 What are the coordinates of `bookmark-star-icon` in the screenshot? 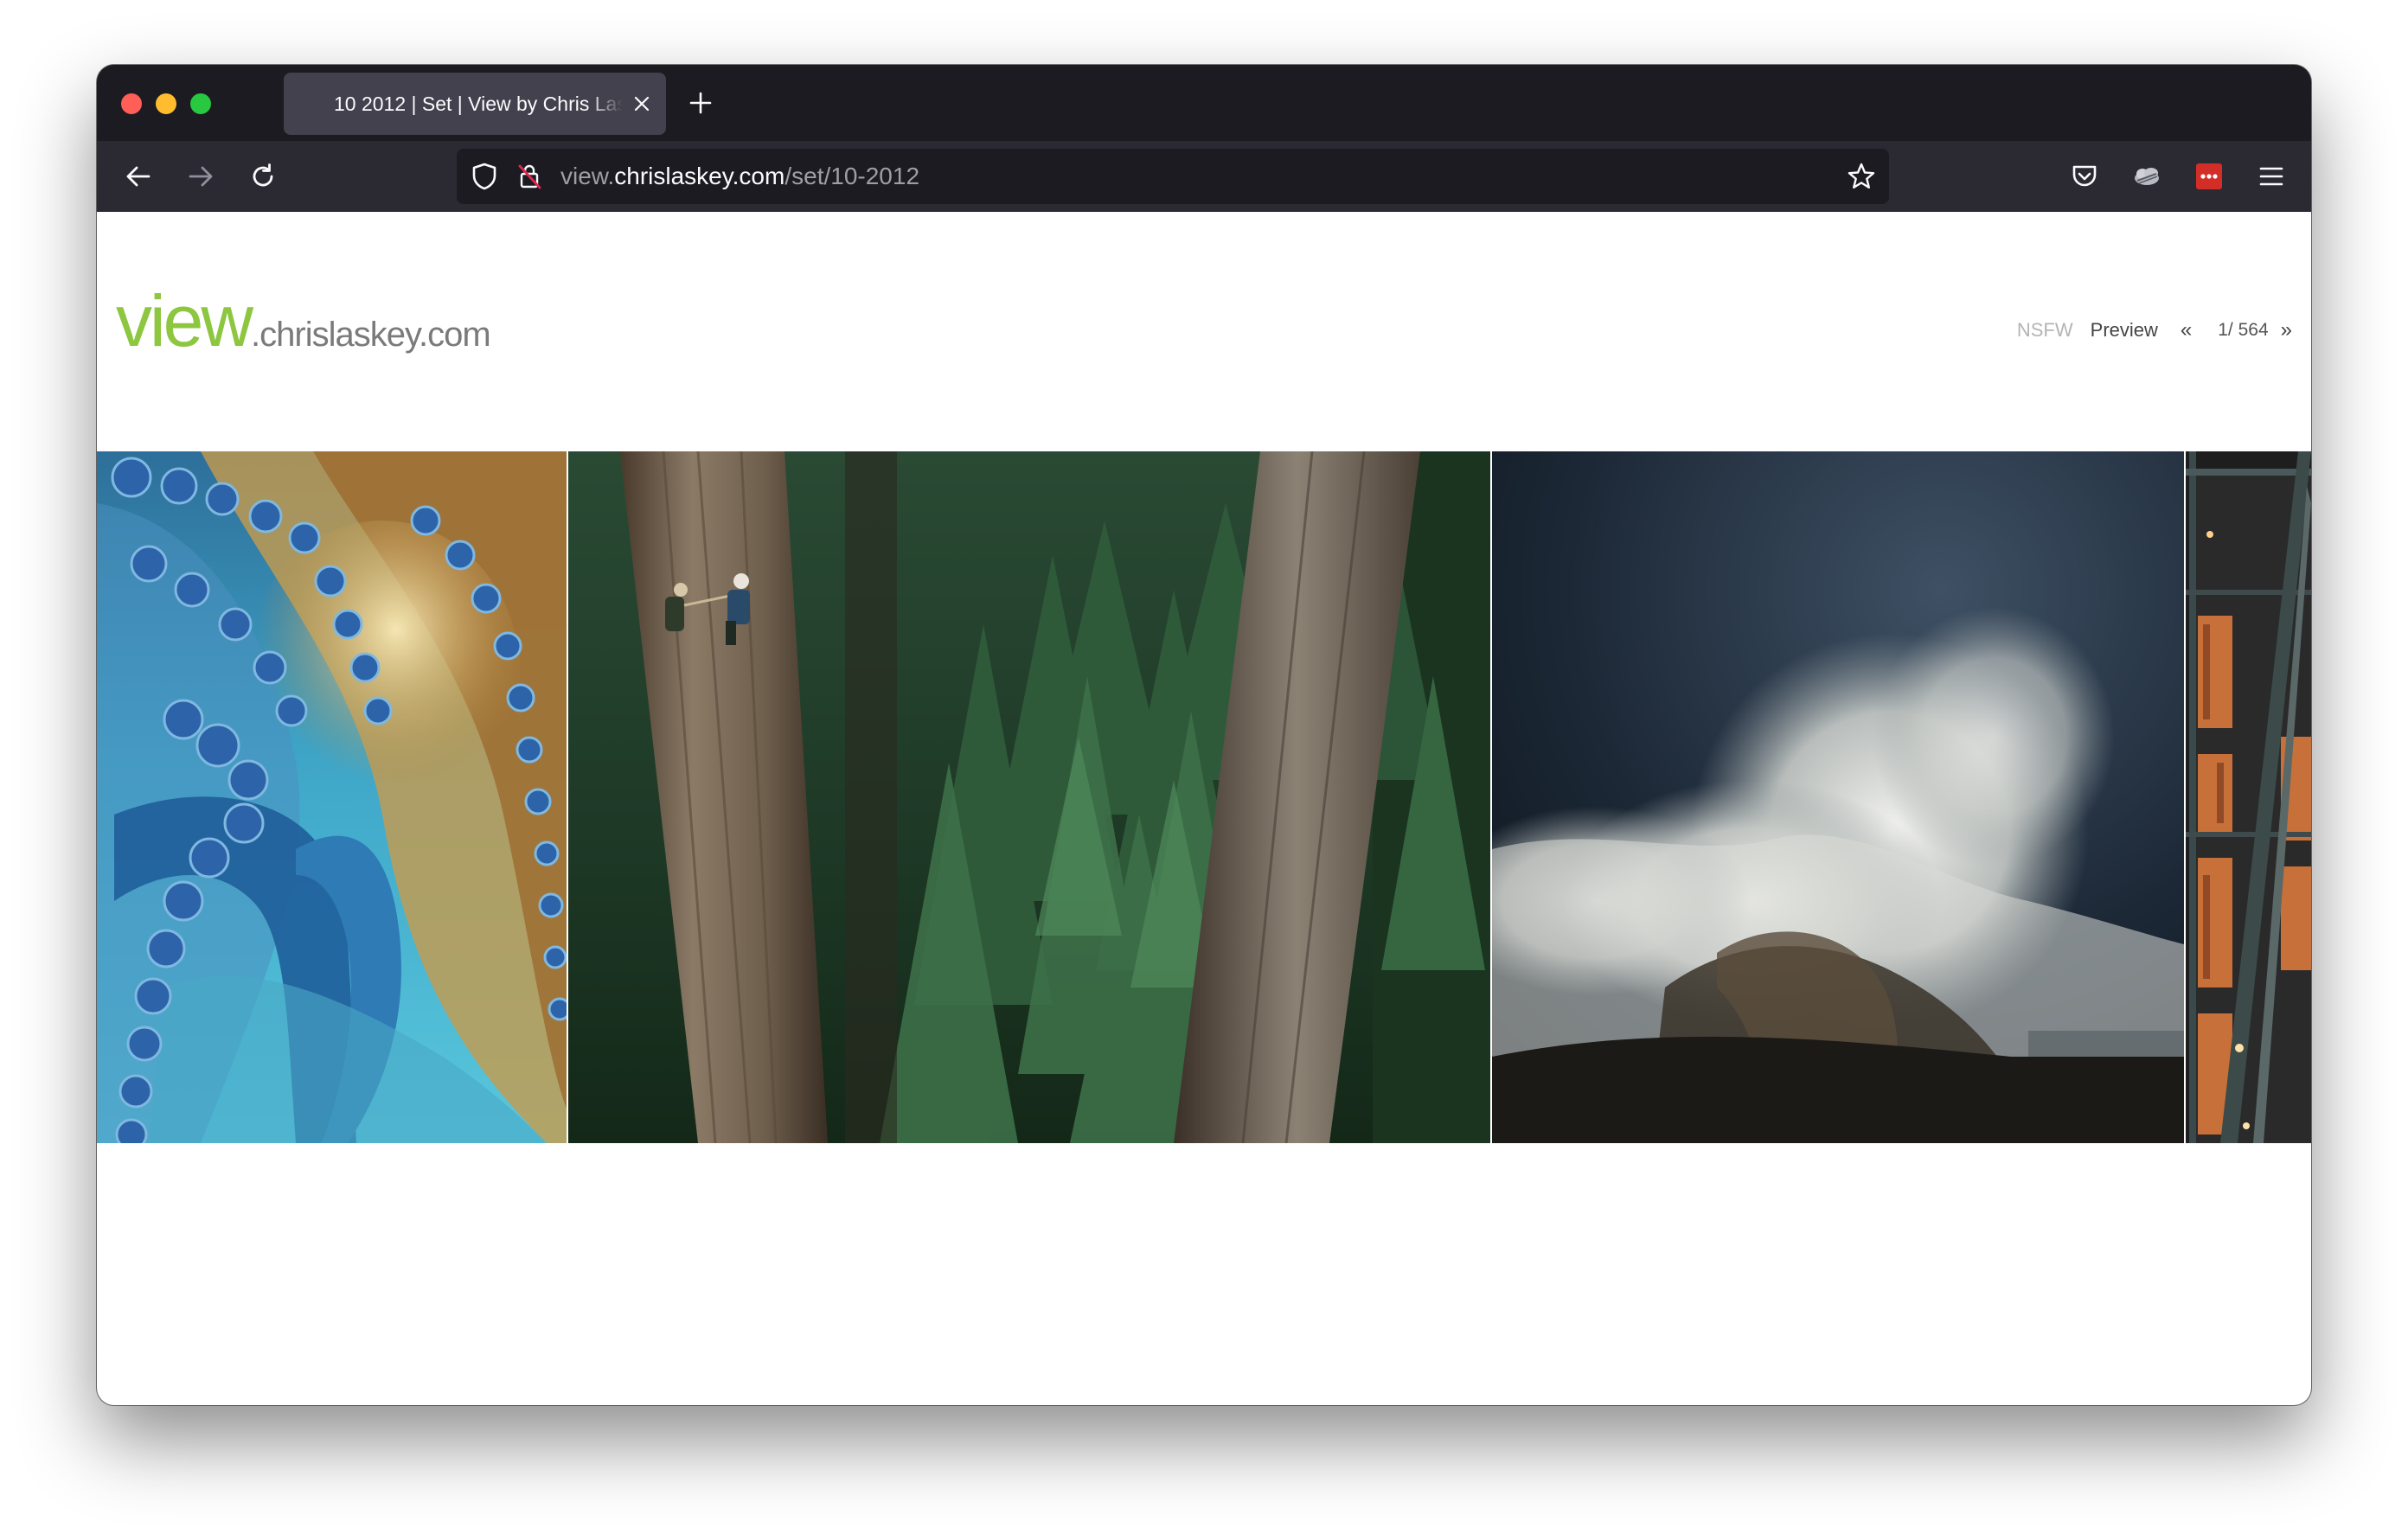 It's located at (1861, 176).